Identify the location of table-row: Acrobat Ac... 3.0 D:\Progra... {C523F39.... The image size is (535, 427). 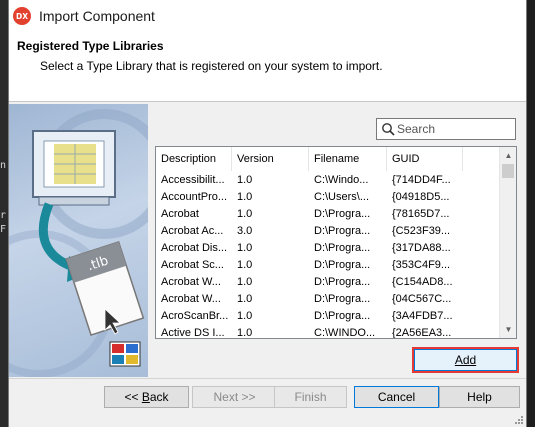
(327, 231).